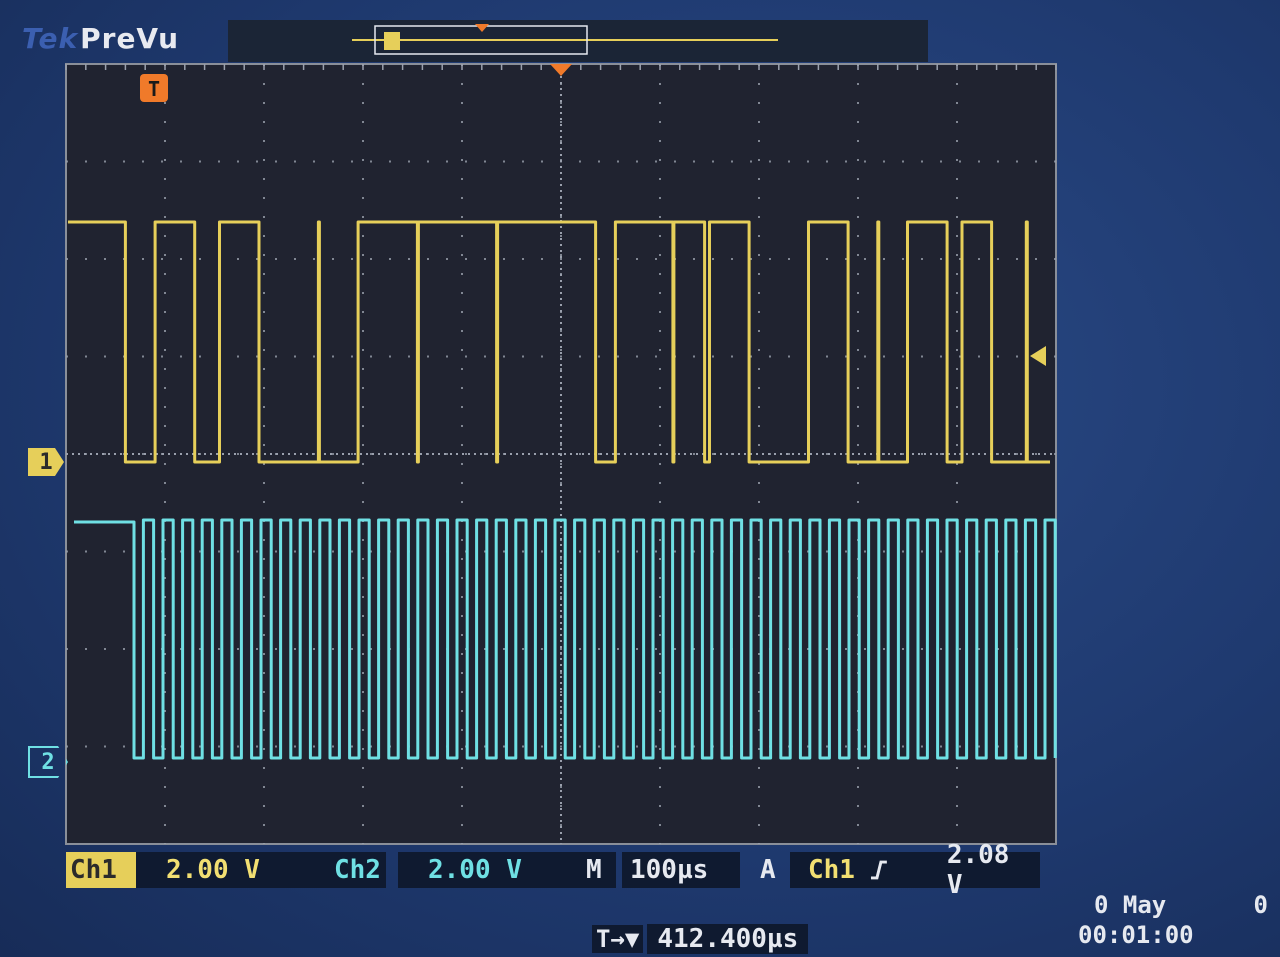 The width and height of the screenshot is (1280, 957). I want to click on trigger-position-arrow-icon: T→▼, so click(618, 939).